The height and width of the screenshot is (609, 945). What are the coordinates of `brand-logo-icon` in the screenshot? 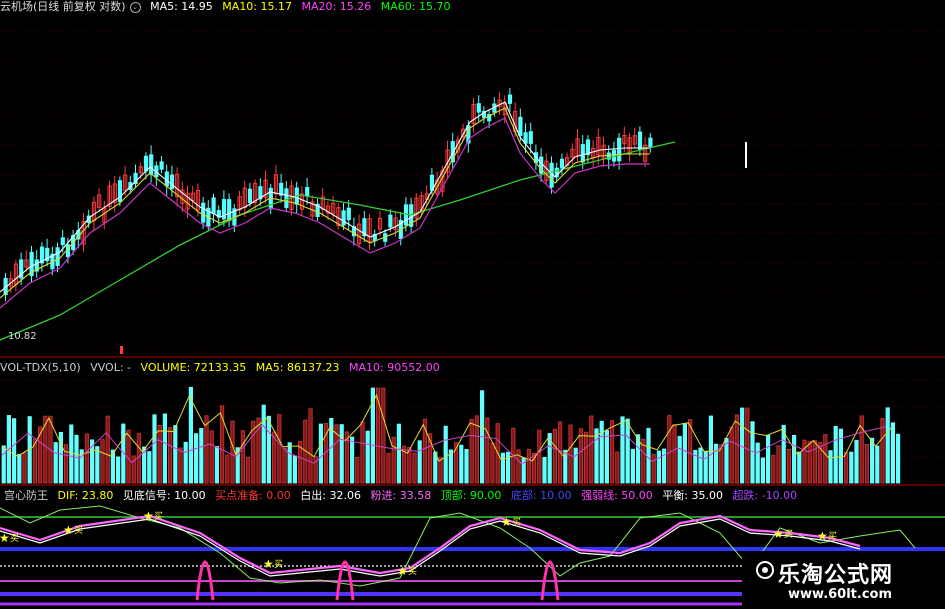 It's located at (765, 570).